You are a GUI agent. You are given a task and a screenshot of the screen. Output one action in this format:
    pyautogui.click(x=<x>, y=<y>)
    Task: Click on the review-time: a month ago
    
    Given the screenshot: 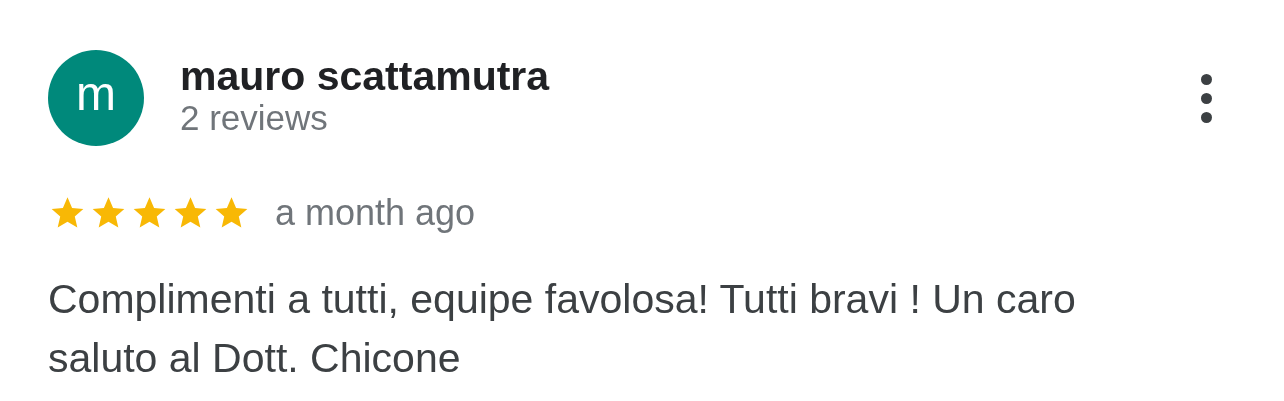 What is the action you would take?
    pyautogui.click(x=375, y=213)
    